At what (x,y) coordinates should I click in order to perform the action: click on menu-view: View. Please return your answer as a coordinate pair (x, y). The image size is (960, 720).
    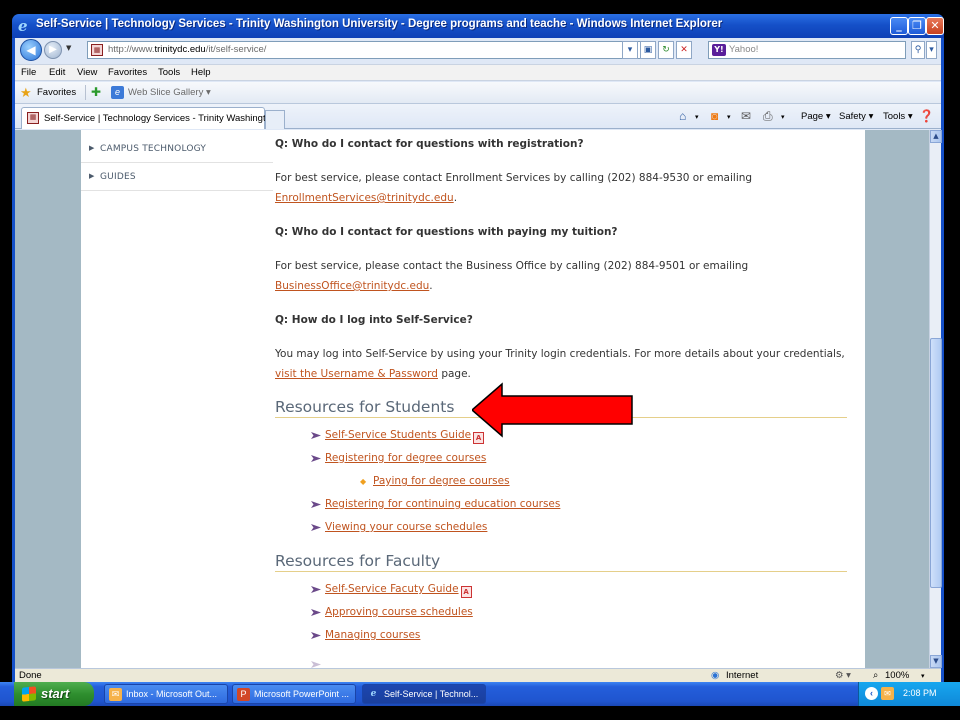
    Looking at the image, I should click on (87, 72).